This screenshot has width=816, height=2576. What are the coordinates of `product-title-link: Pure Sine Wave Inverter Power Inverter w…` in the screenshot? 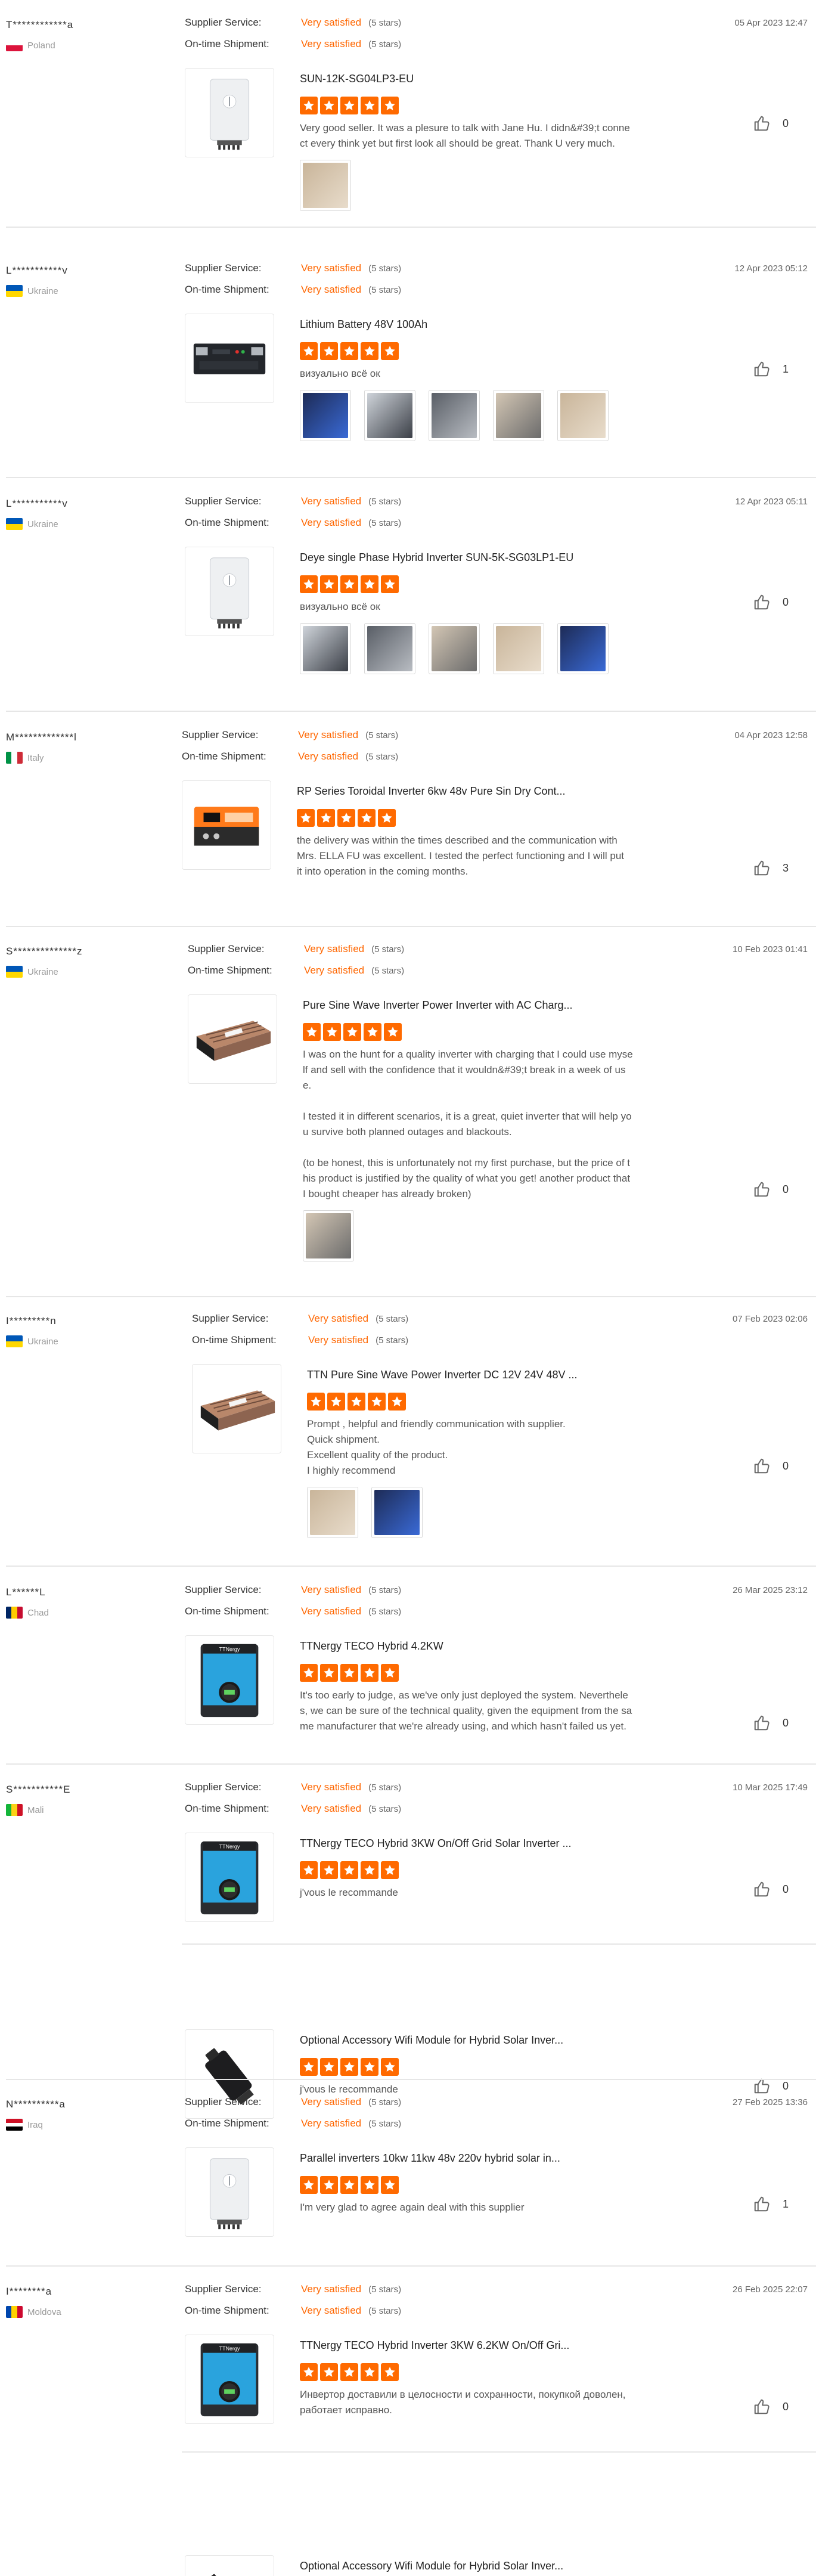 It's located at (438, 1005).